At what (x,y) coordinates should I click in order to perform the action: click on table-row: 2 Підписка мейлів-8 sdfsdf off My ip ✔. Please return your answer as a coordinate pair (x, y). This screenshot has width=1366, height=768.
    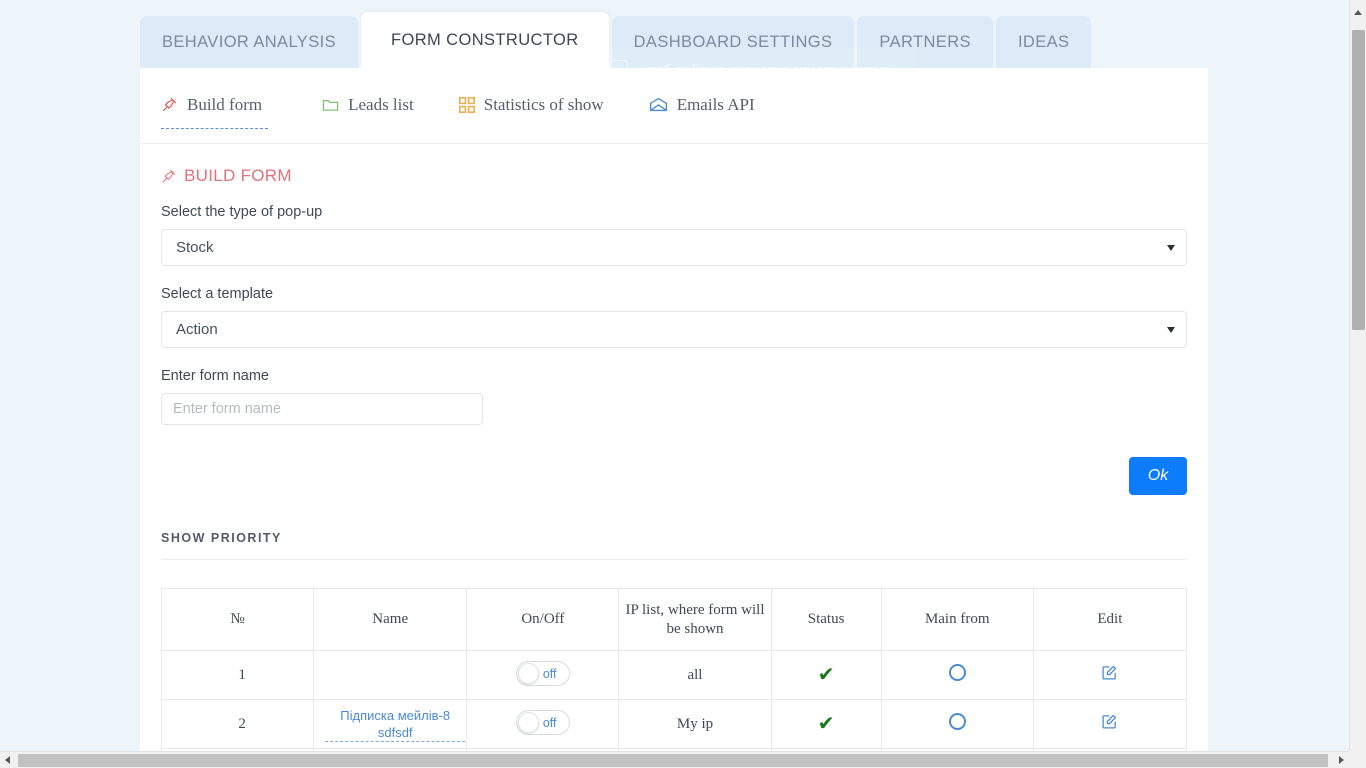
    Looking at the image, I should click on (674, 724).